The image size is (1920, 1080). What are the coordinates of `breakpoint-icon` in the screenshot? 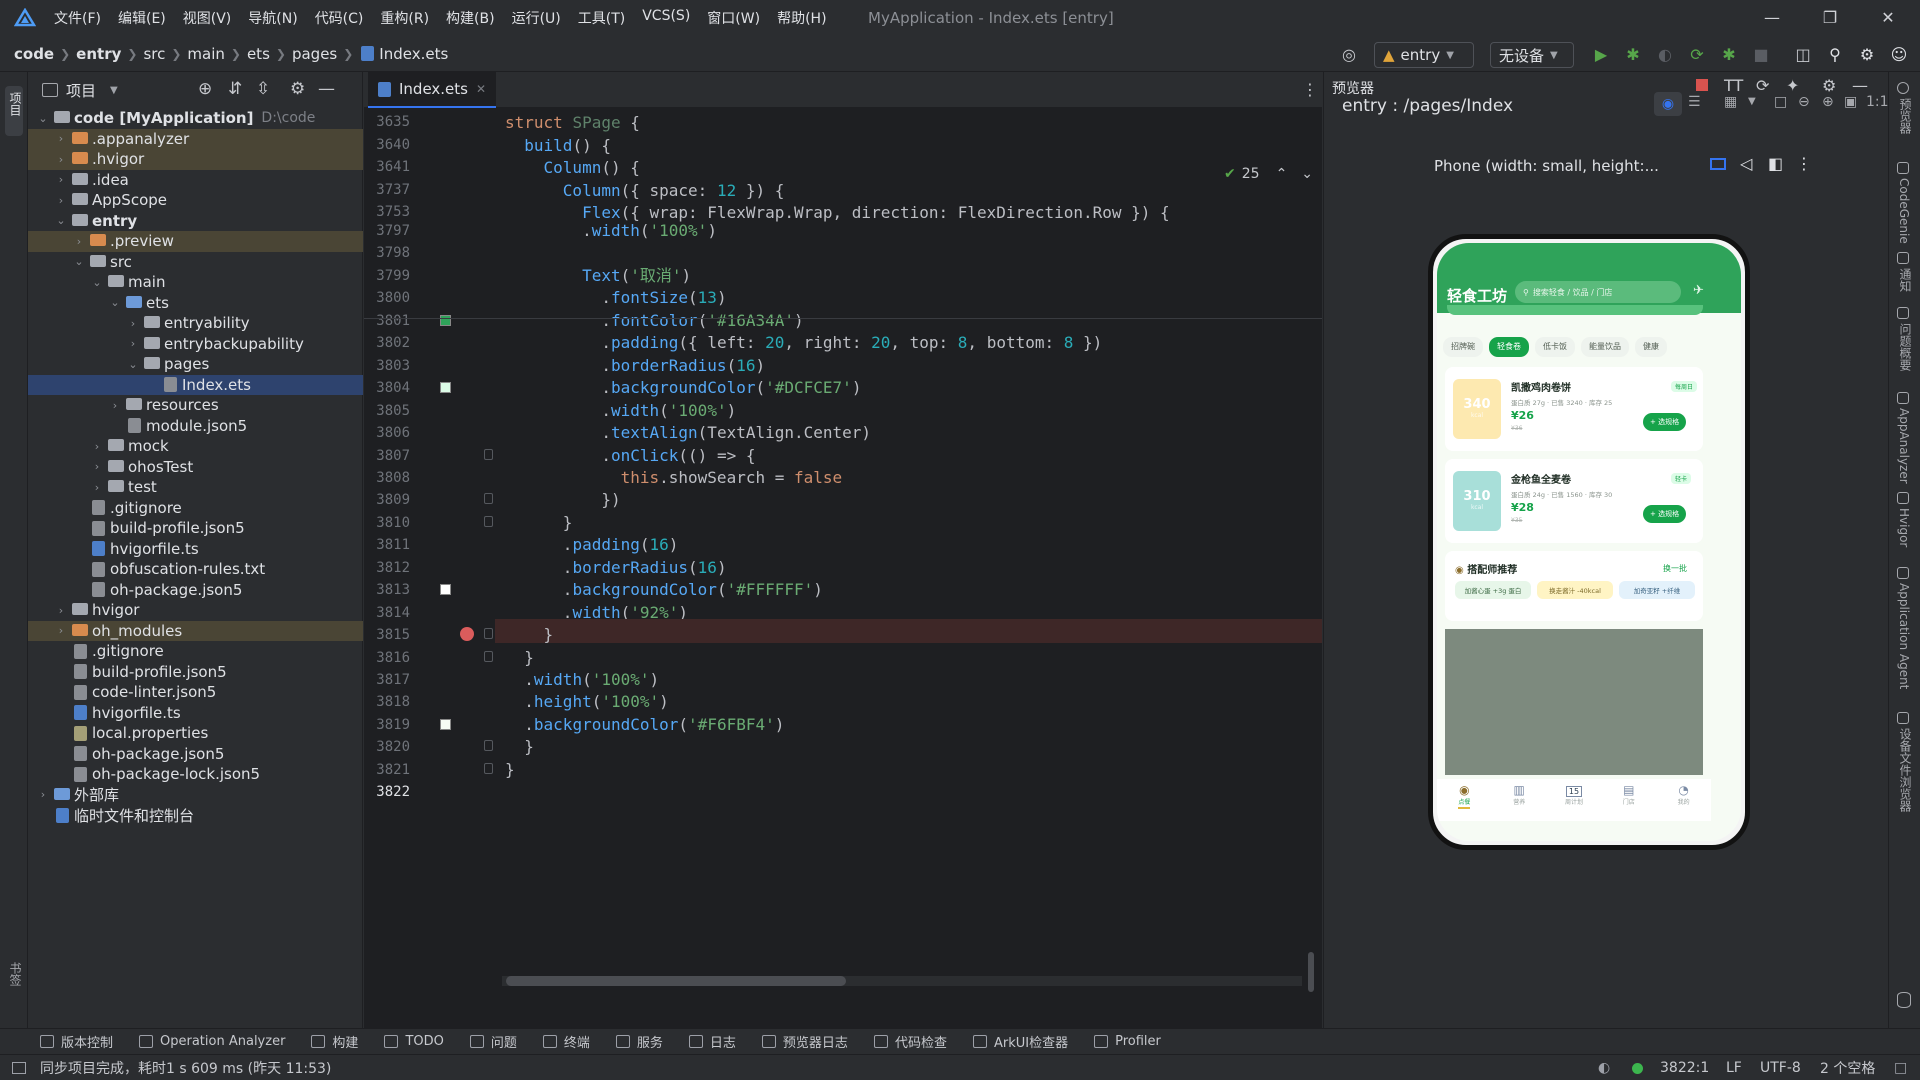 It's located at (467, 634).